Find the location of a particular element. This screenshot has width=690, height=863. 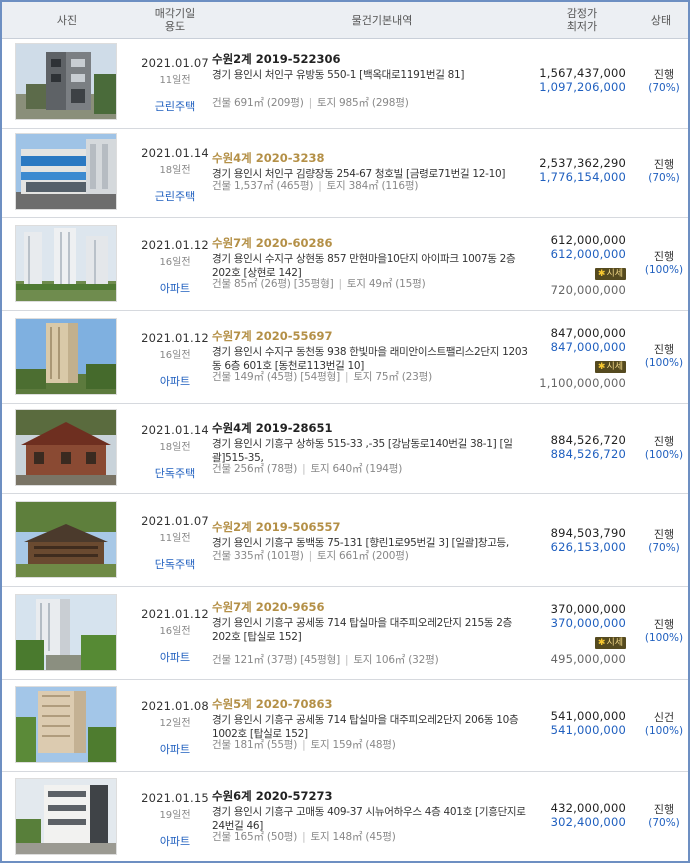

list-header: 사진 매각기일 용도 물건기본내역 감정가 최저가 상태 is located at coordinates (345, 20).